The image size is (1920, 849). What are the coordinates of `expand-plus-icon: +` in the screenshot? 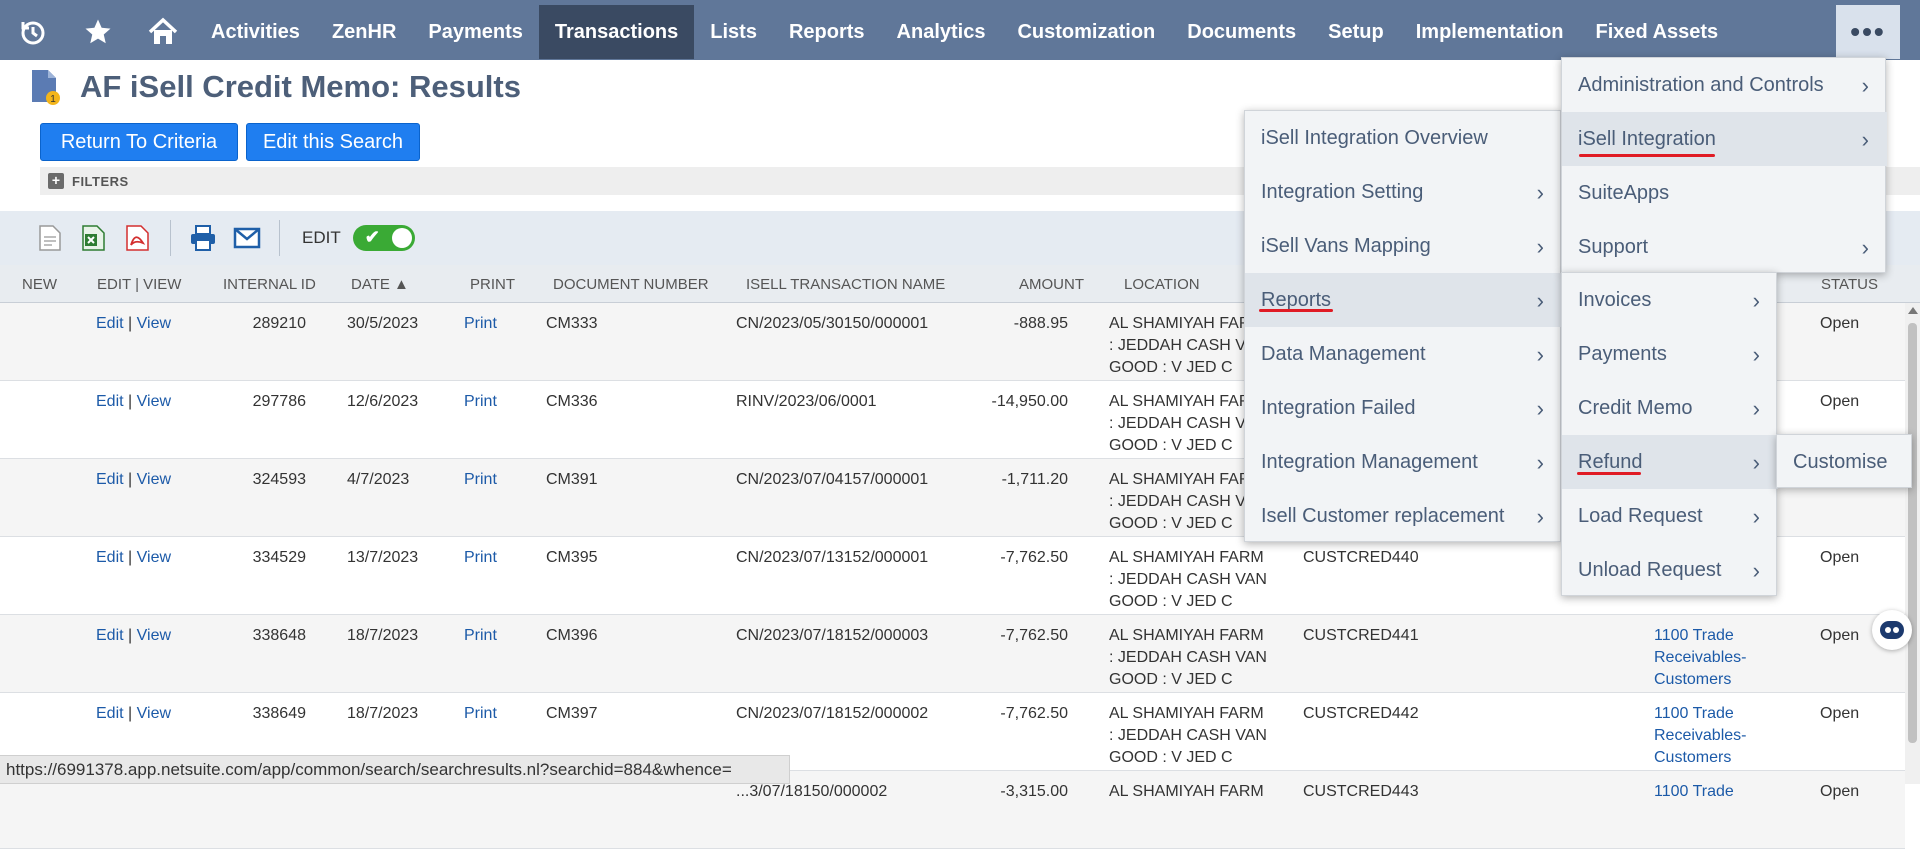 It's located at (56, 181).